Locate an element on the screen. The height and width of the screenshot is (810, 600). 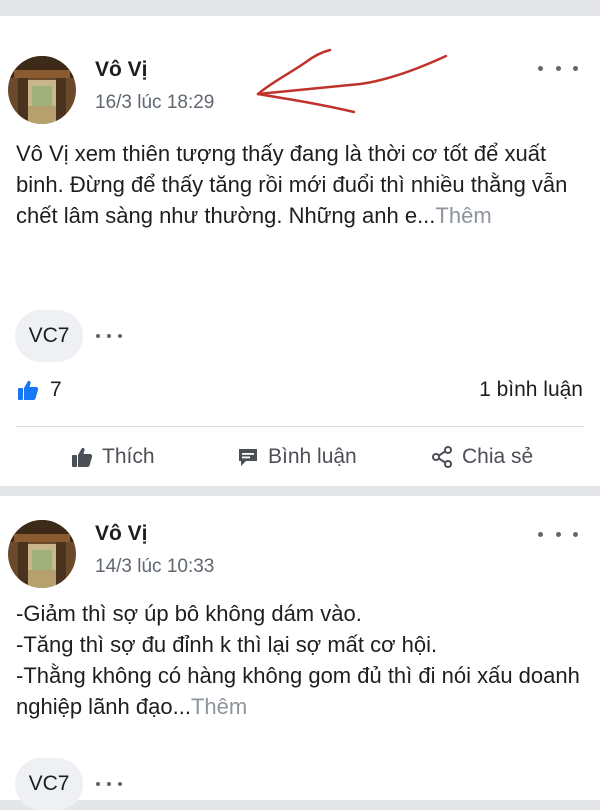
like-label: Thích is located at coordinates (128, 456).